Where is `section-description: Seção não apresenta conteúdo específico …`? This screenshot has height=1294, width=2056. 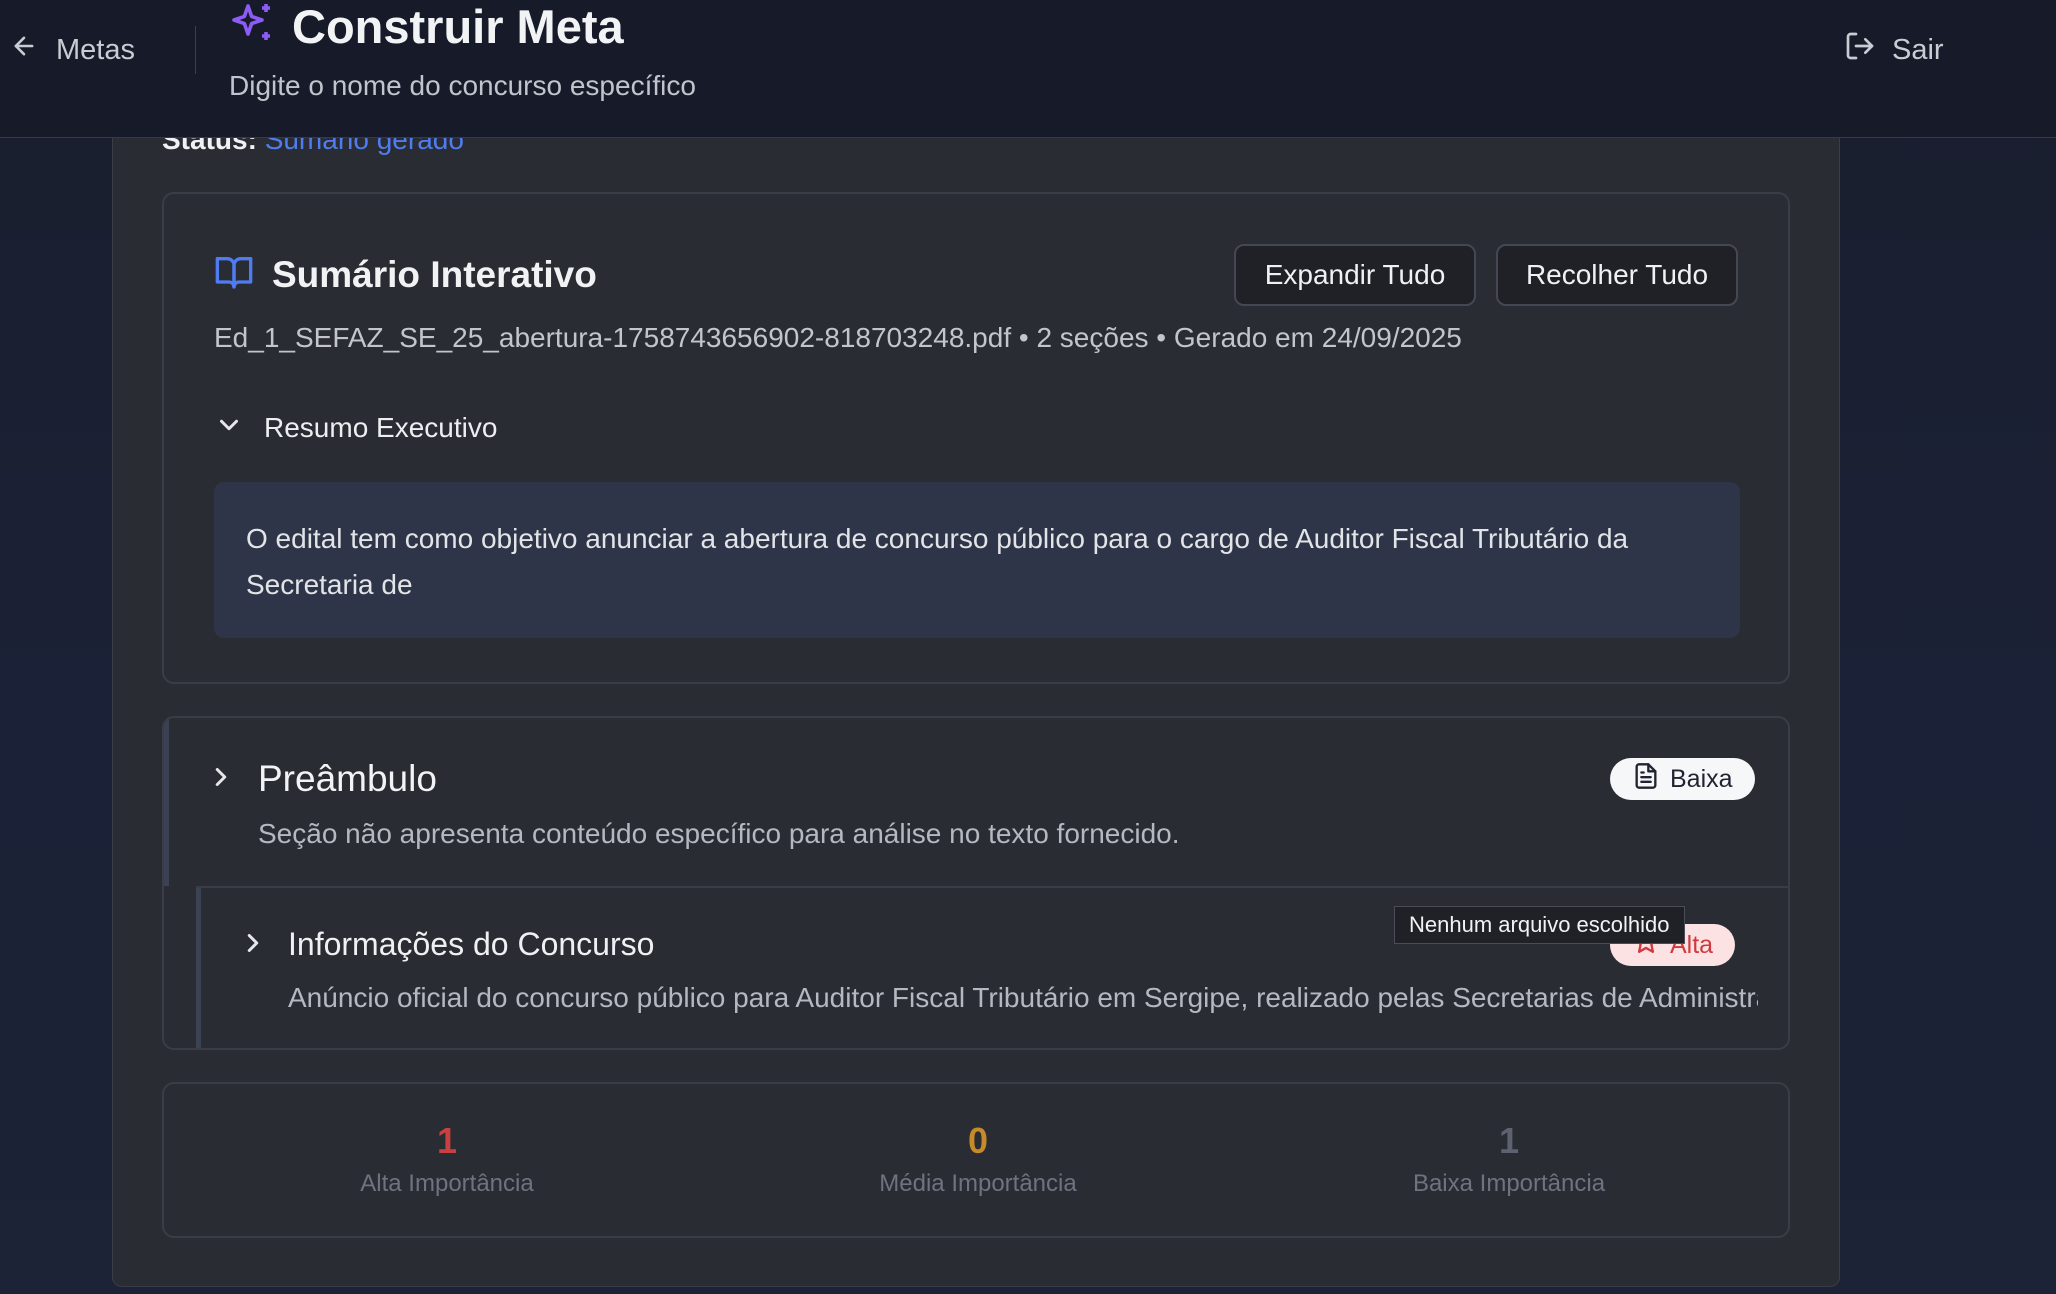
section-description: Seção não apresenta conteúdo específico … is located at coordinates (719, 833).